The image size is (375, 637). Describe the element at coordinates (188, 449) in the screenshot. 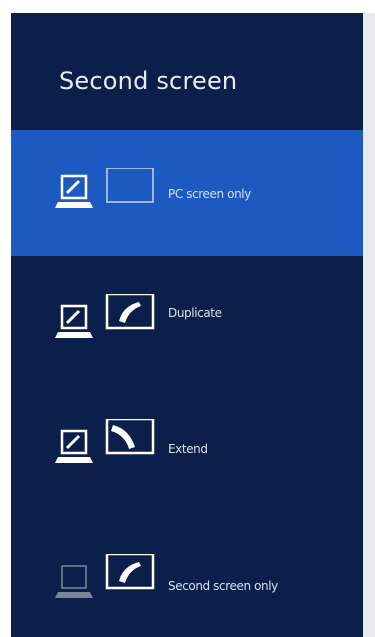

I see `option-label: Extend` at that location.